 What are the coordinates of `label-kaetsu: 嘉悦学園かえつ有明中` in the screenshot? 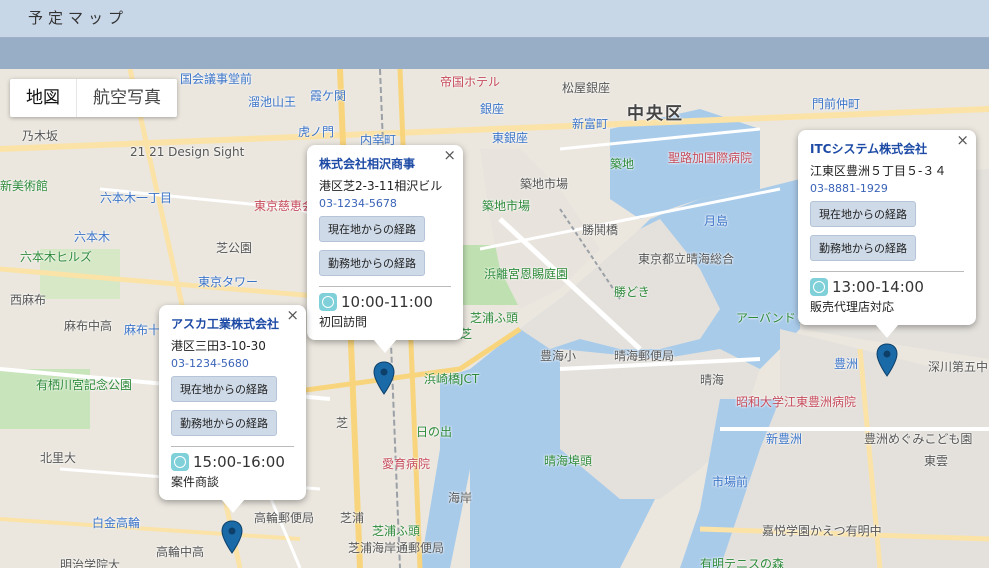 It's located at (822, 531).